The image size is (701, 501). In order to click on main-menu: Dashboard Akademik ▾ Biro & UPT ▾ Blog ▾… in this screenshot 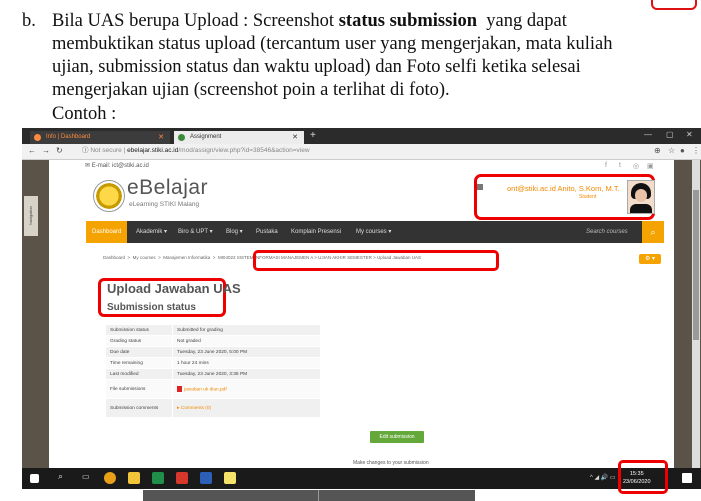, I will do `click(375, 232)`.